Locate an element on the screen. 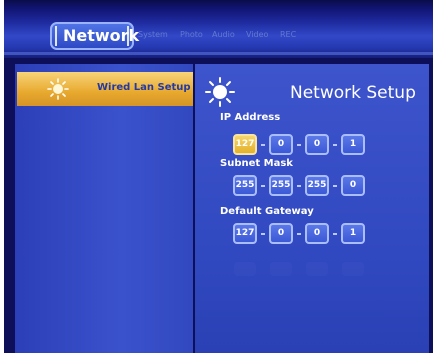 This screenshot has height=353, width=436. subnet-mask-label: Subnet Mask is located at coordinates (256, 163).